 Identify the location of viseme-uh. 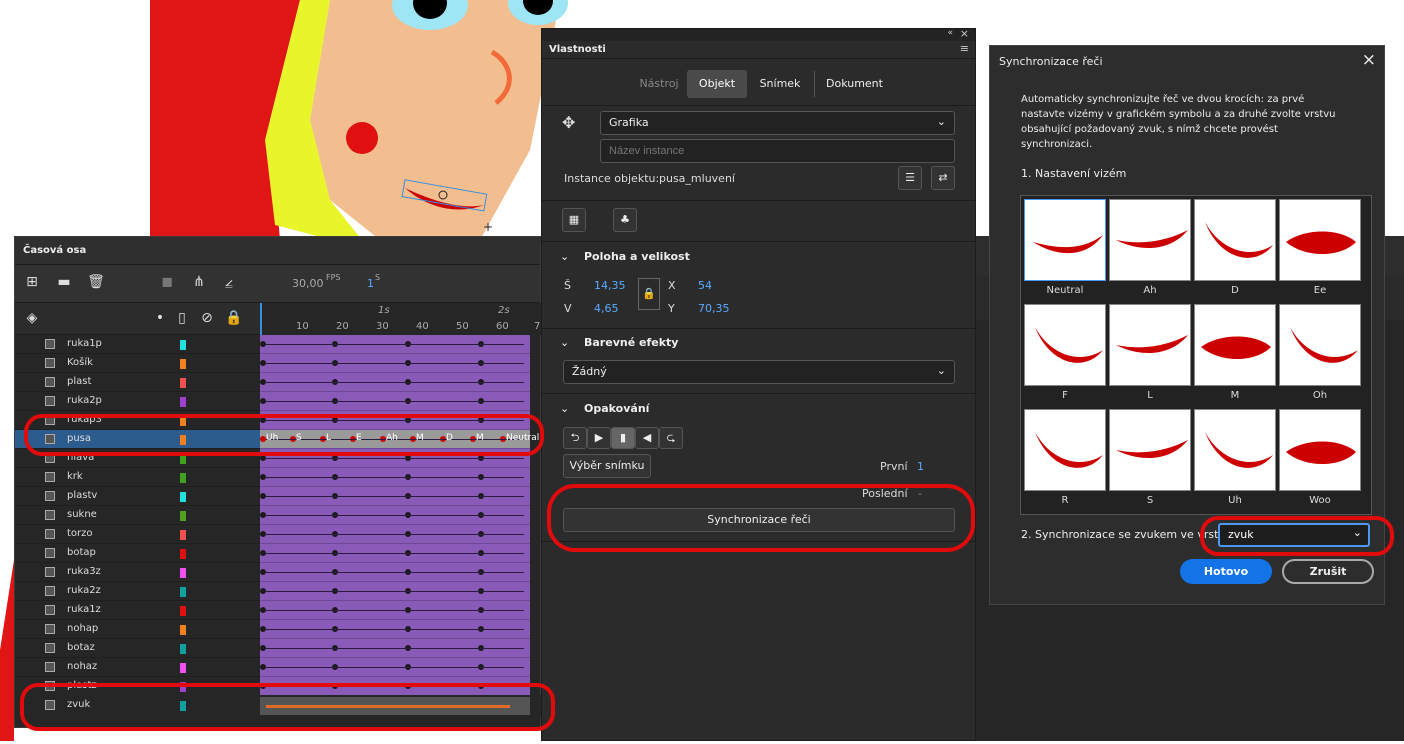
(1235, 450).